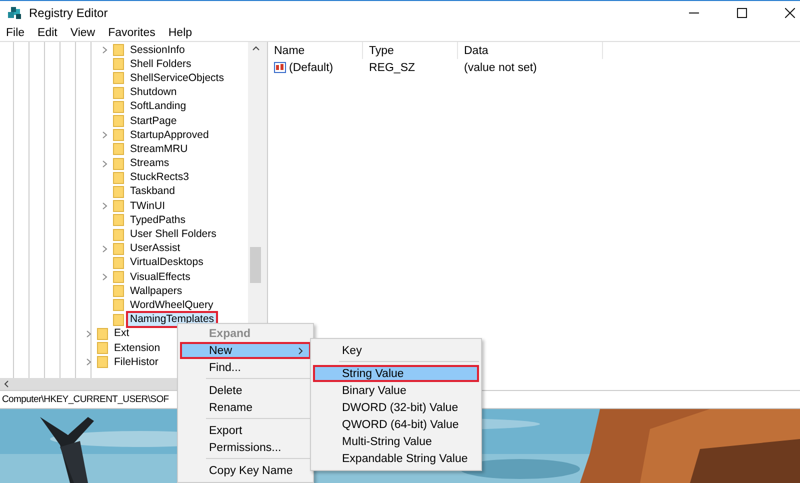 This screenshot has height=483, width=800. Describe the element at coordinates (48, 32) in the screenshot. I see `menu-bar-item: Edit` at that location.